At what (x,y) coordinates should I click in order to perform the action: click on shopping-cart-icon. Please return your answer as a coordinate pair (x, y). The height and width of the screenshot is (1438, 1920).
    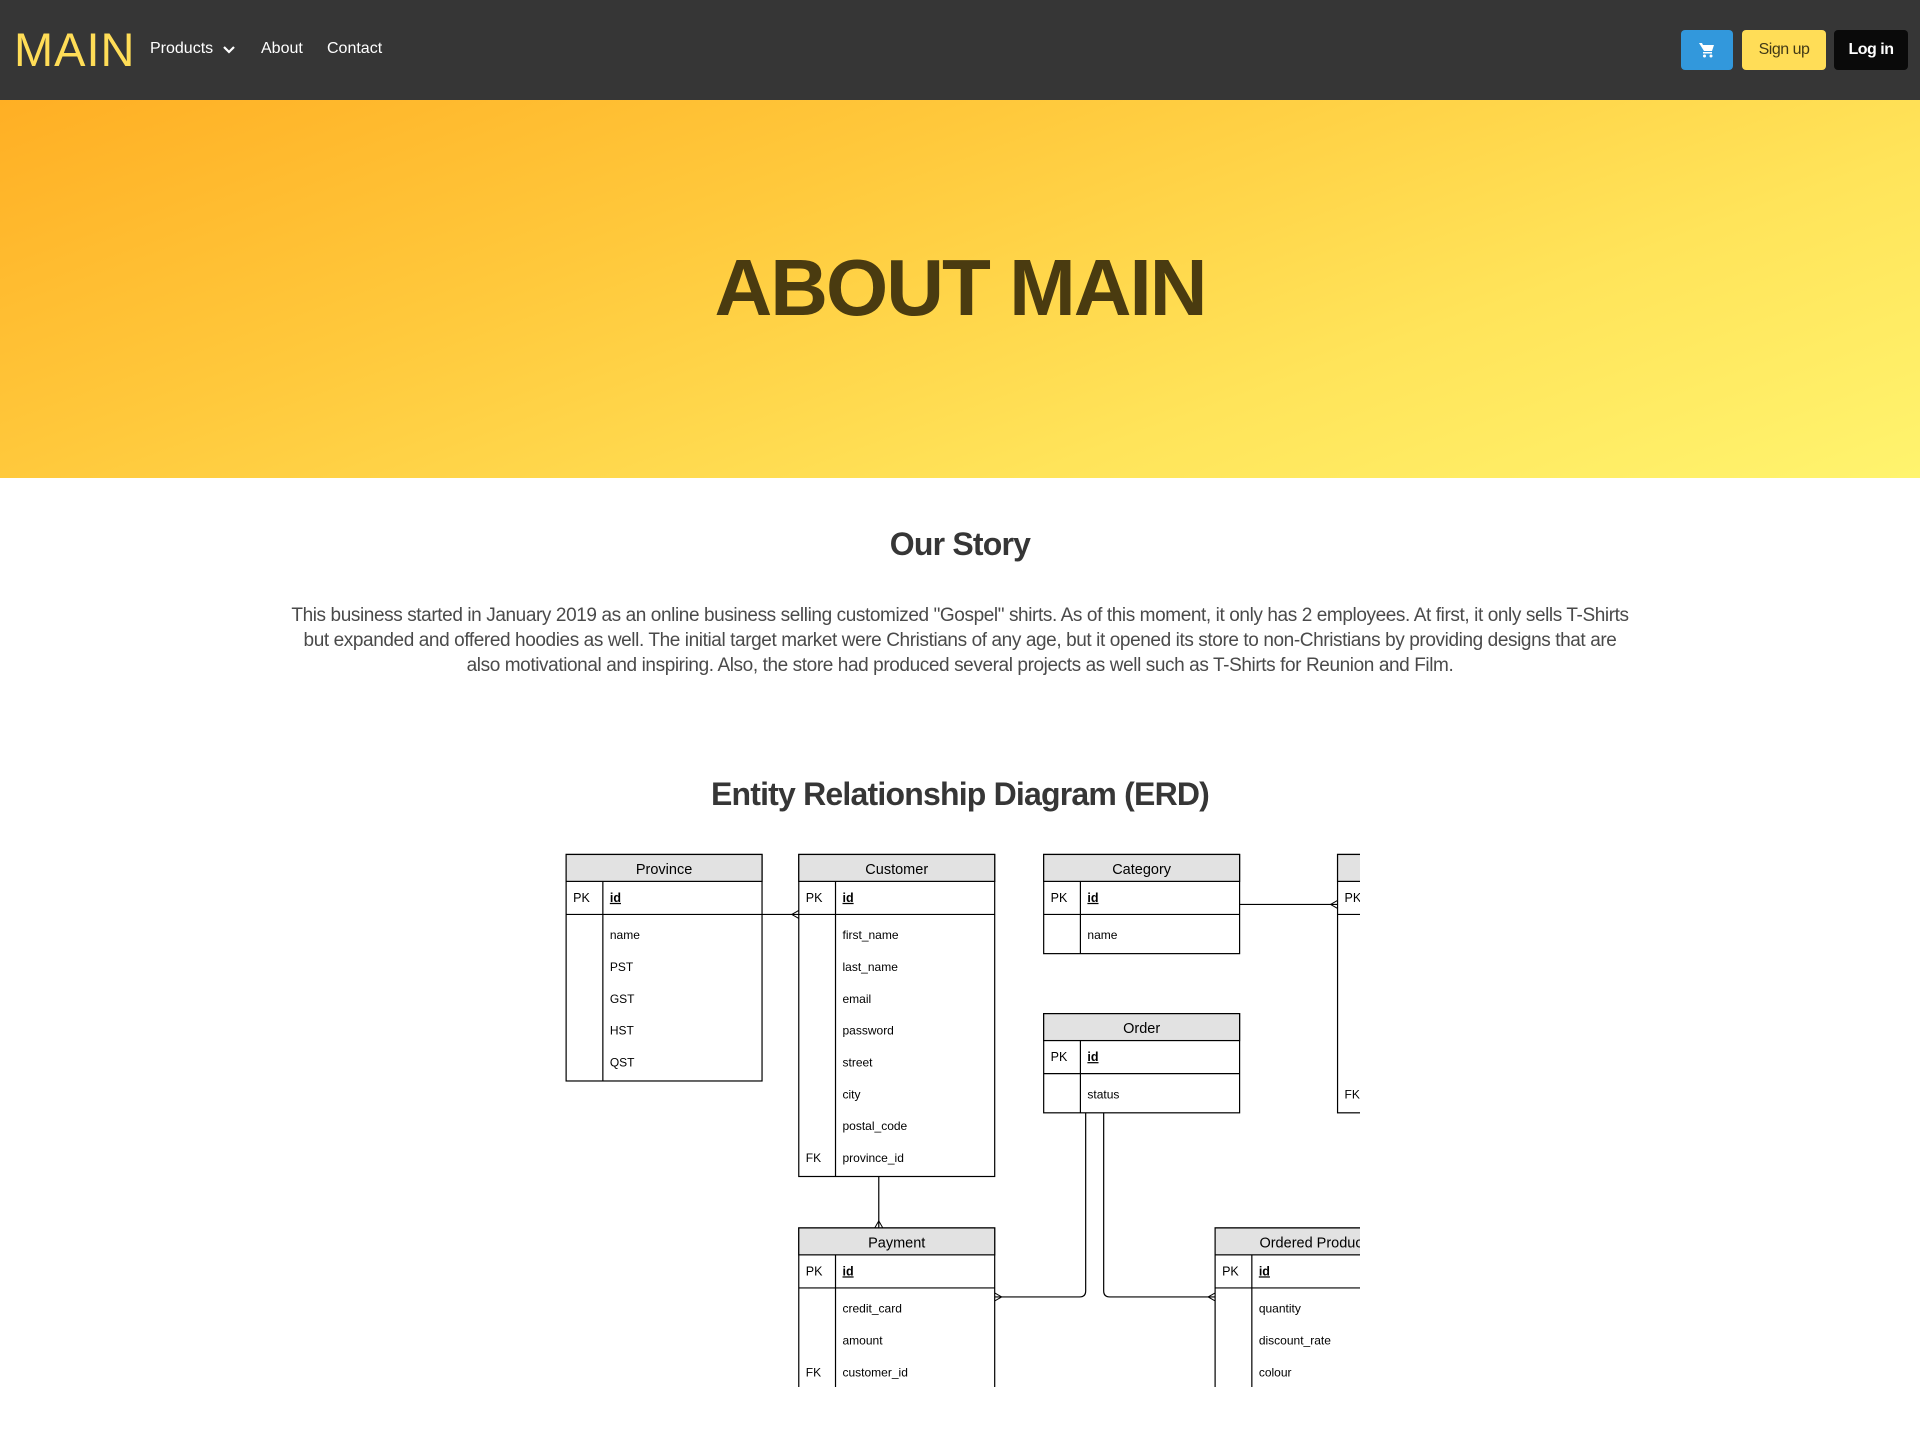
    Looking at the image, I should click on (1706, 50).